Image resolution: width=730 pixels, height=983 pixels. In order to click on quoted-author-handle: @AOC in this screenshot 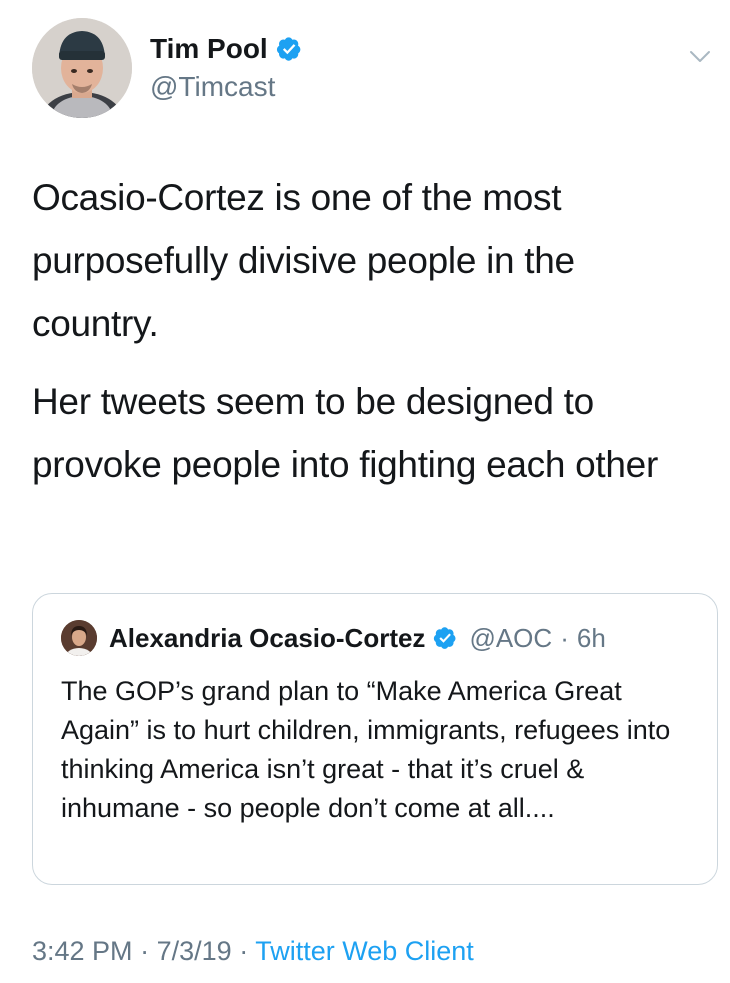, I will do `click(511, 637)`.